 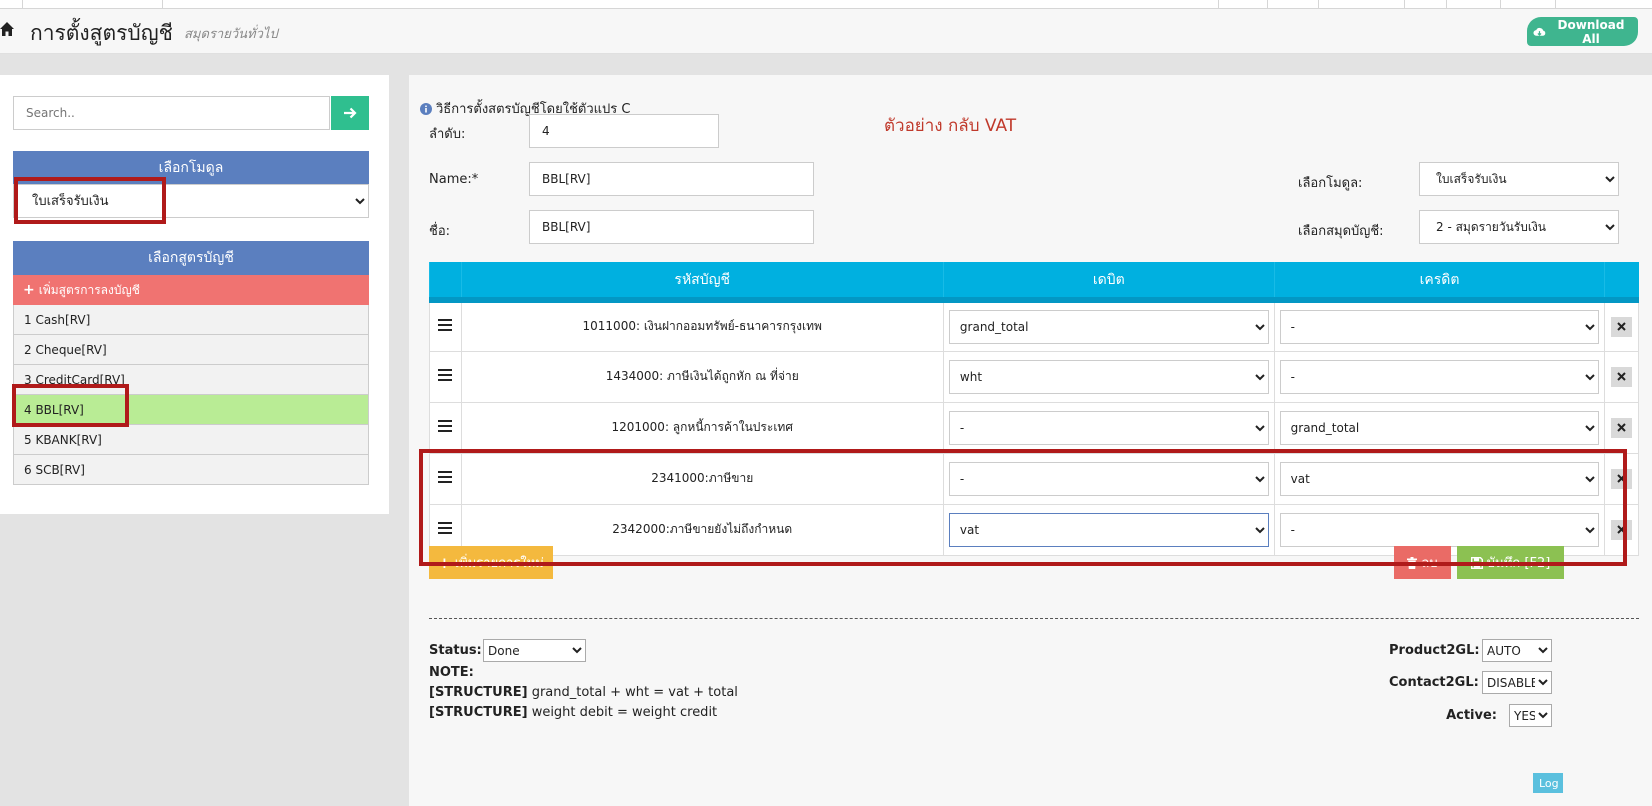 I want to click on module-label: เลือกโมดูล:, so click(x=1330, y=183).